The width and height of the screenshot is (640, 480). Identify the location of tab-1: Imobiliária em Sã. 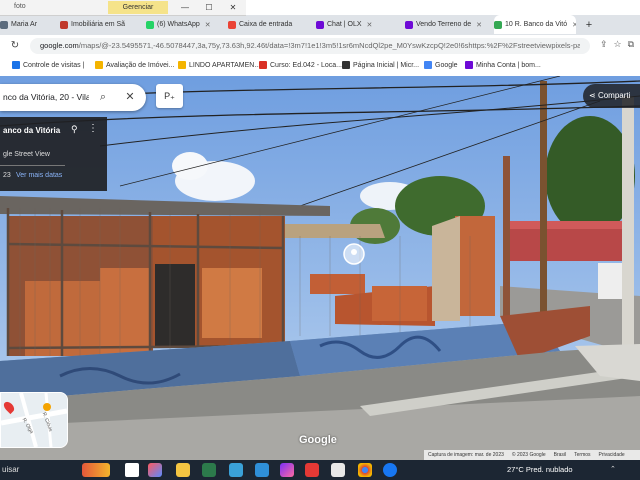
(102, 24).